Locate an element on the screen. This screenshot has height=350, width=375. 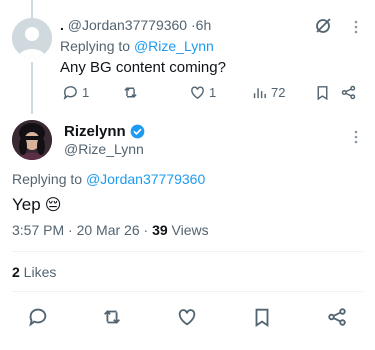
reply-count: 1 is located at coordinates (86, 92).